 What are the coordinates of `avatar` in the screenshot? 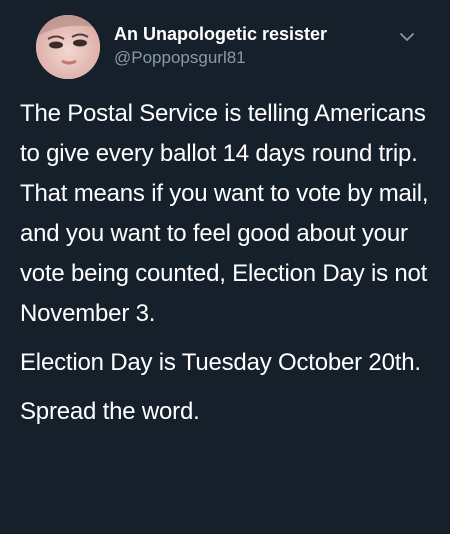 It's located at (68, 47).